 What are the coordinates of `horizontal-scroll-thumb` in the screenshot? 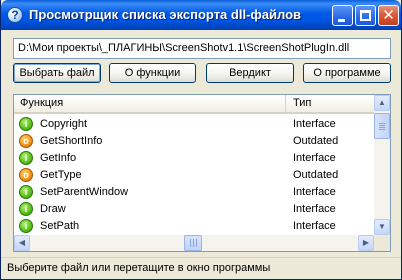 It's located at (193, 243).